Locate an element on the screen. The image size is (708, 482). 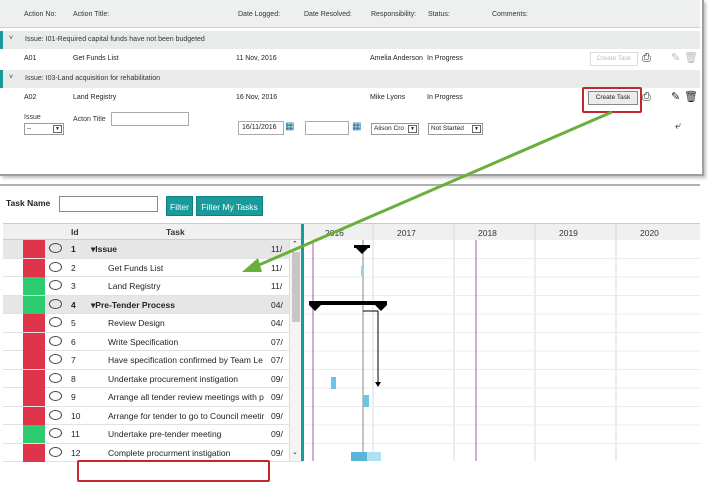
col-comments: Comments: is located at coordinates (510, 14).